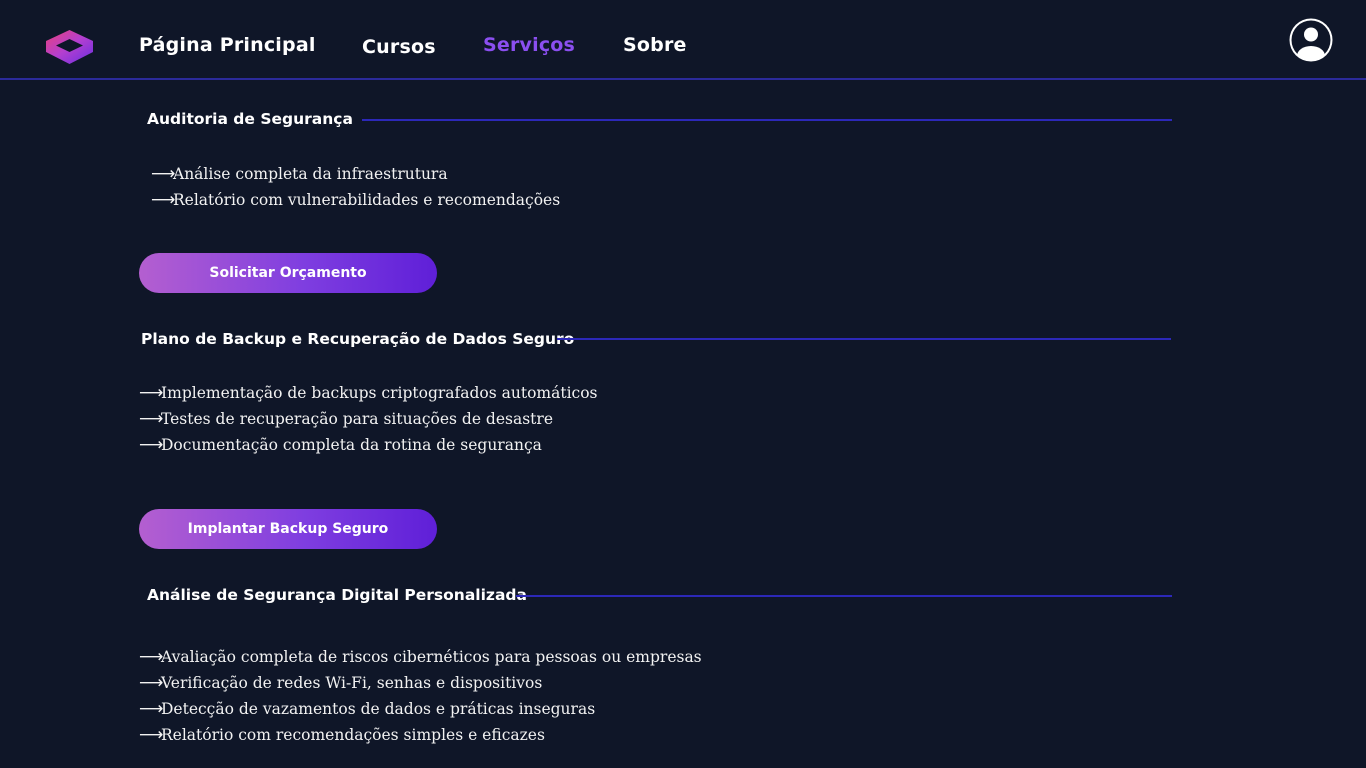 This screenshot has width=1366, height=768. What do you see at coordinates (1311, 40) in the screenshot?
I see `user-avatar-icon` at bounding box center [1311, 40].